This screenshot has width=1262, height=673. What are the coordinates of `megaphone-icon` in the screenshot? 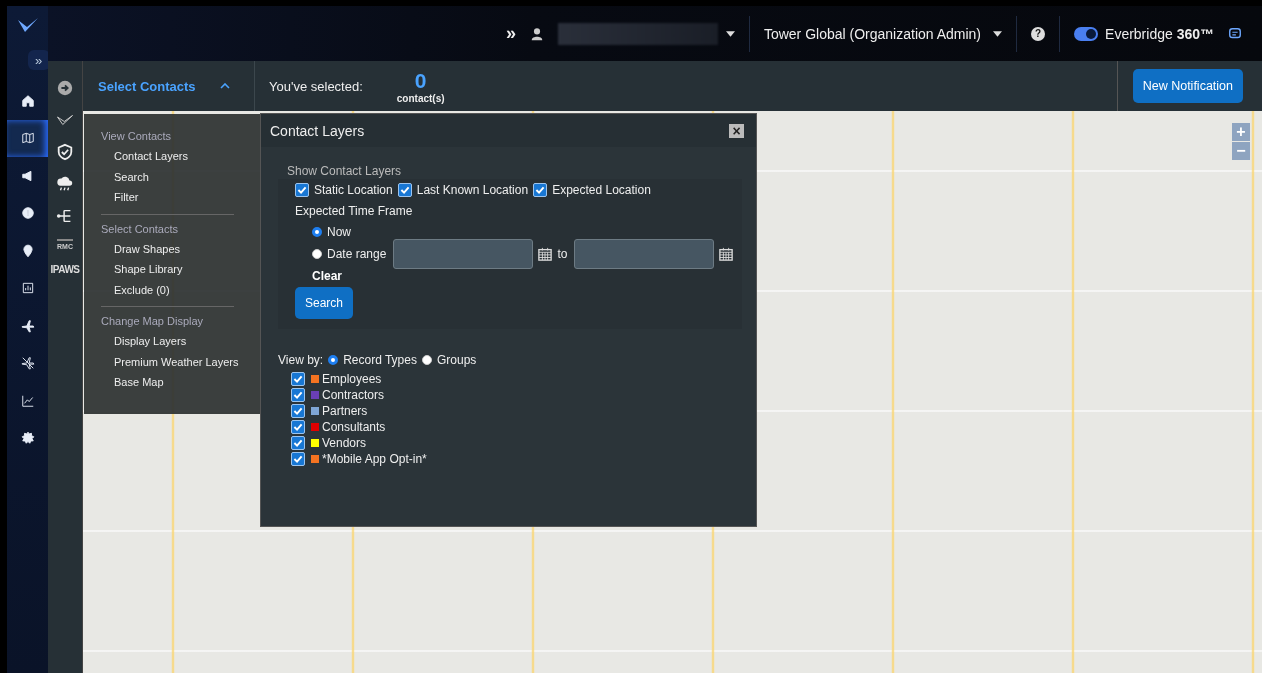 It's located at (27, 175).